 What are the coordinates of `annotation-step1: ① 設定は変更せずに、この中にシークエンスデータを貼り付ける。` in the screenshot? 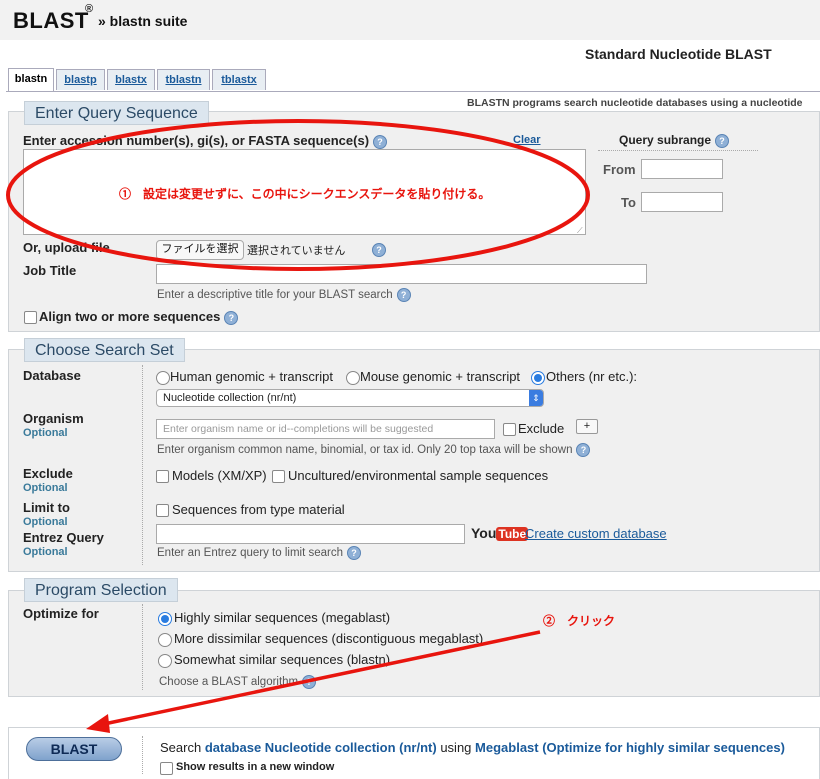 It's located at (305, 194).